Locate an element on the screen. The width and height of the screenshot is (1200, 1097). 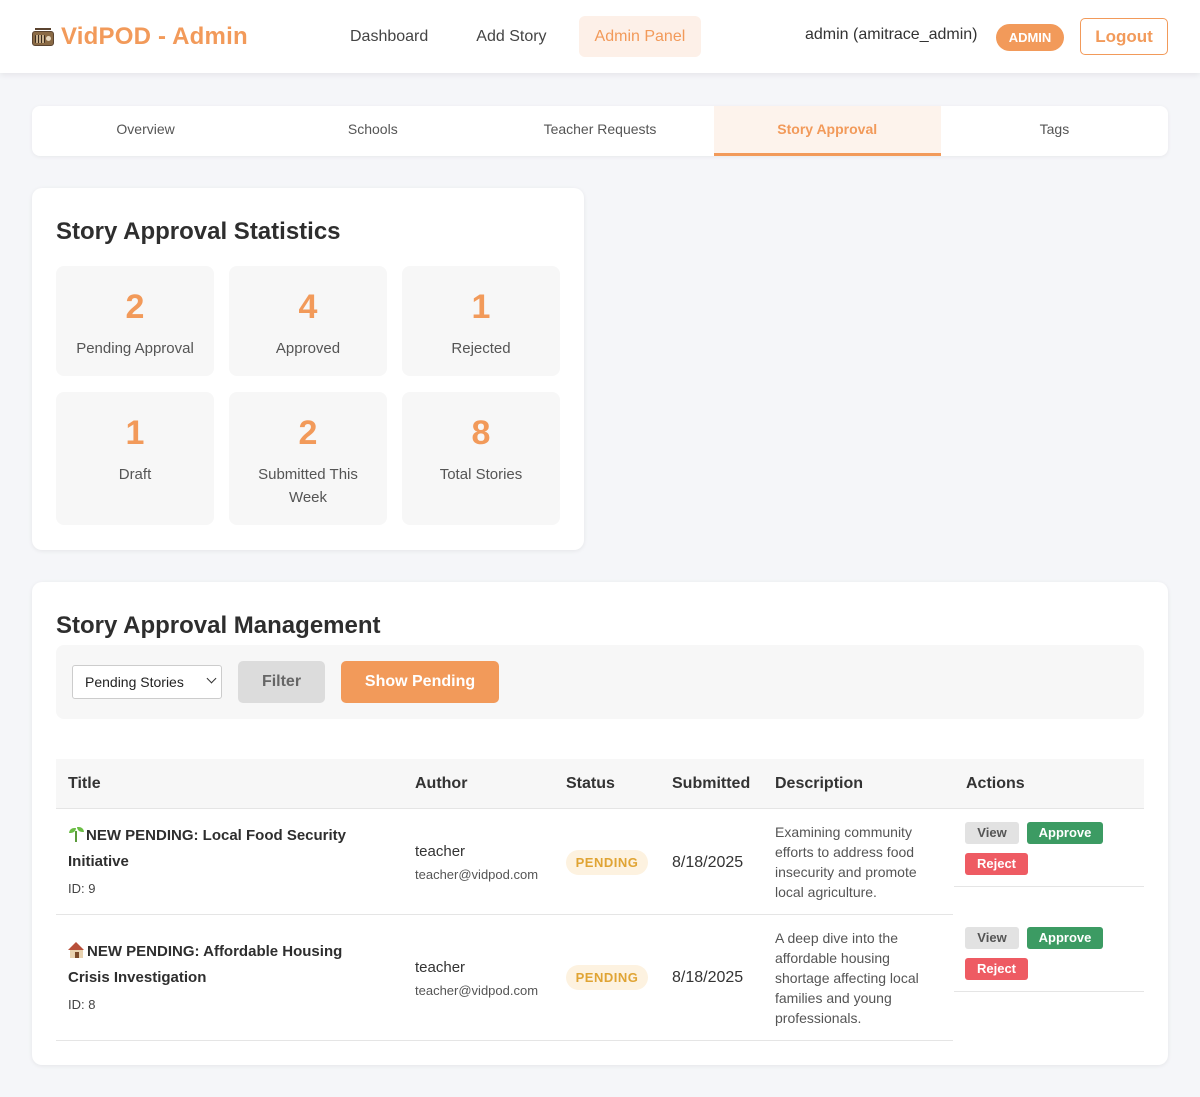
main-nav: Dashboard Add Story Admin Panel is located at coordinates (525, 36).